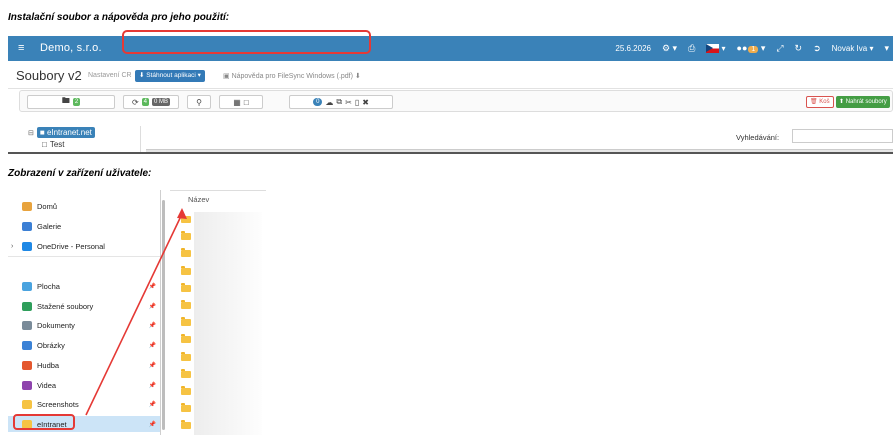 This screenshot has width=895, height=435. Describe the element at coordinates (849, 48) in the screenshot. I see `user-name: Novak Iva` at that location.